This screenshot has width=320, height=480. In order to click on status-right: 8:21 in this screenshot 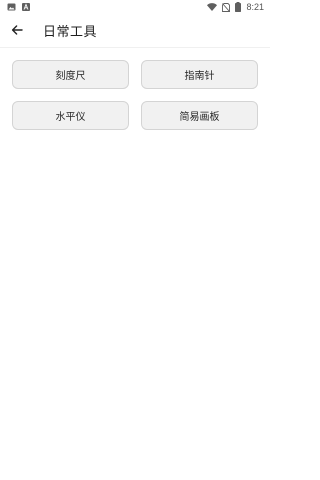, I will do `click(235, 7)`.